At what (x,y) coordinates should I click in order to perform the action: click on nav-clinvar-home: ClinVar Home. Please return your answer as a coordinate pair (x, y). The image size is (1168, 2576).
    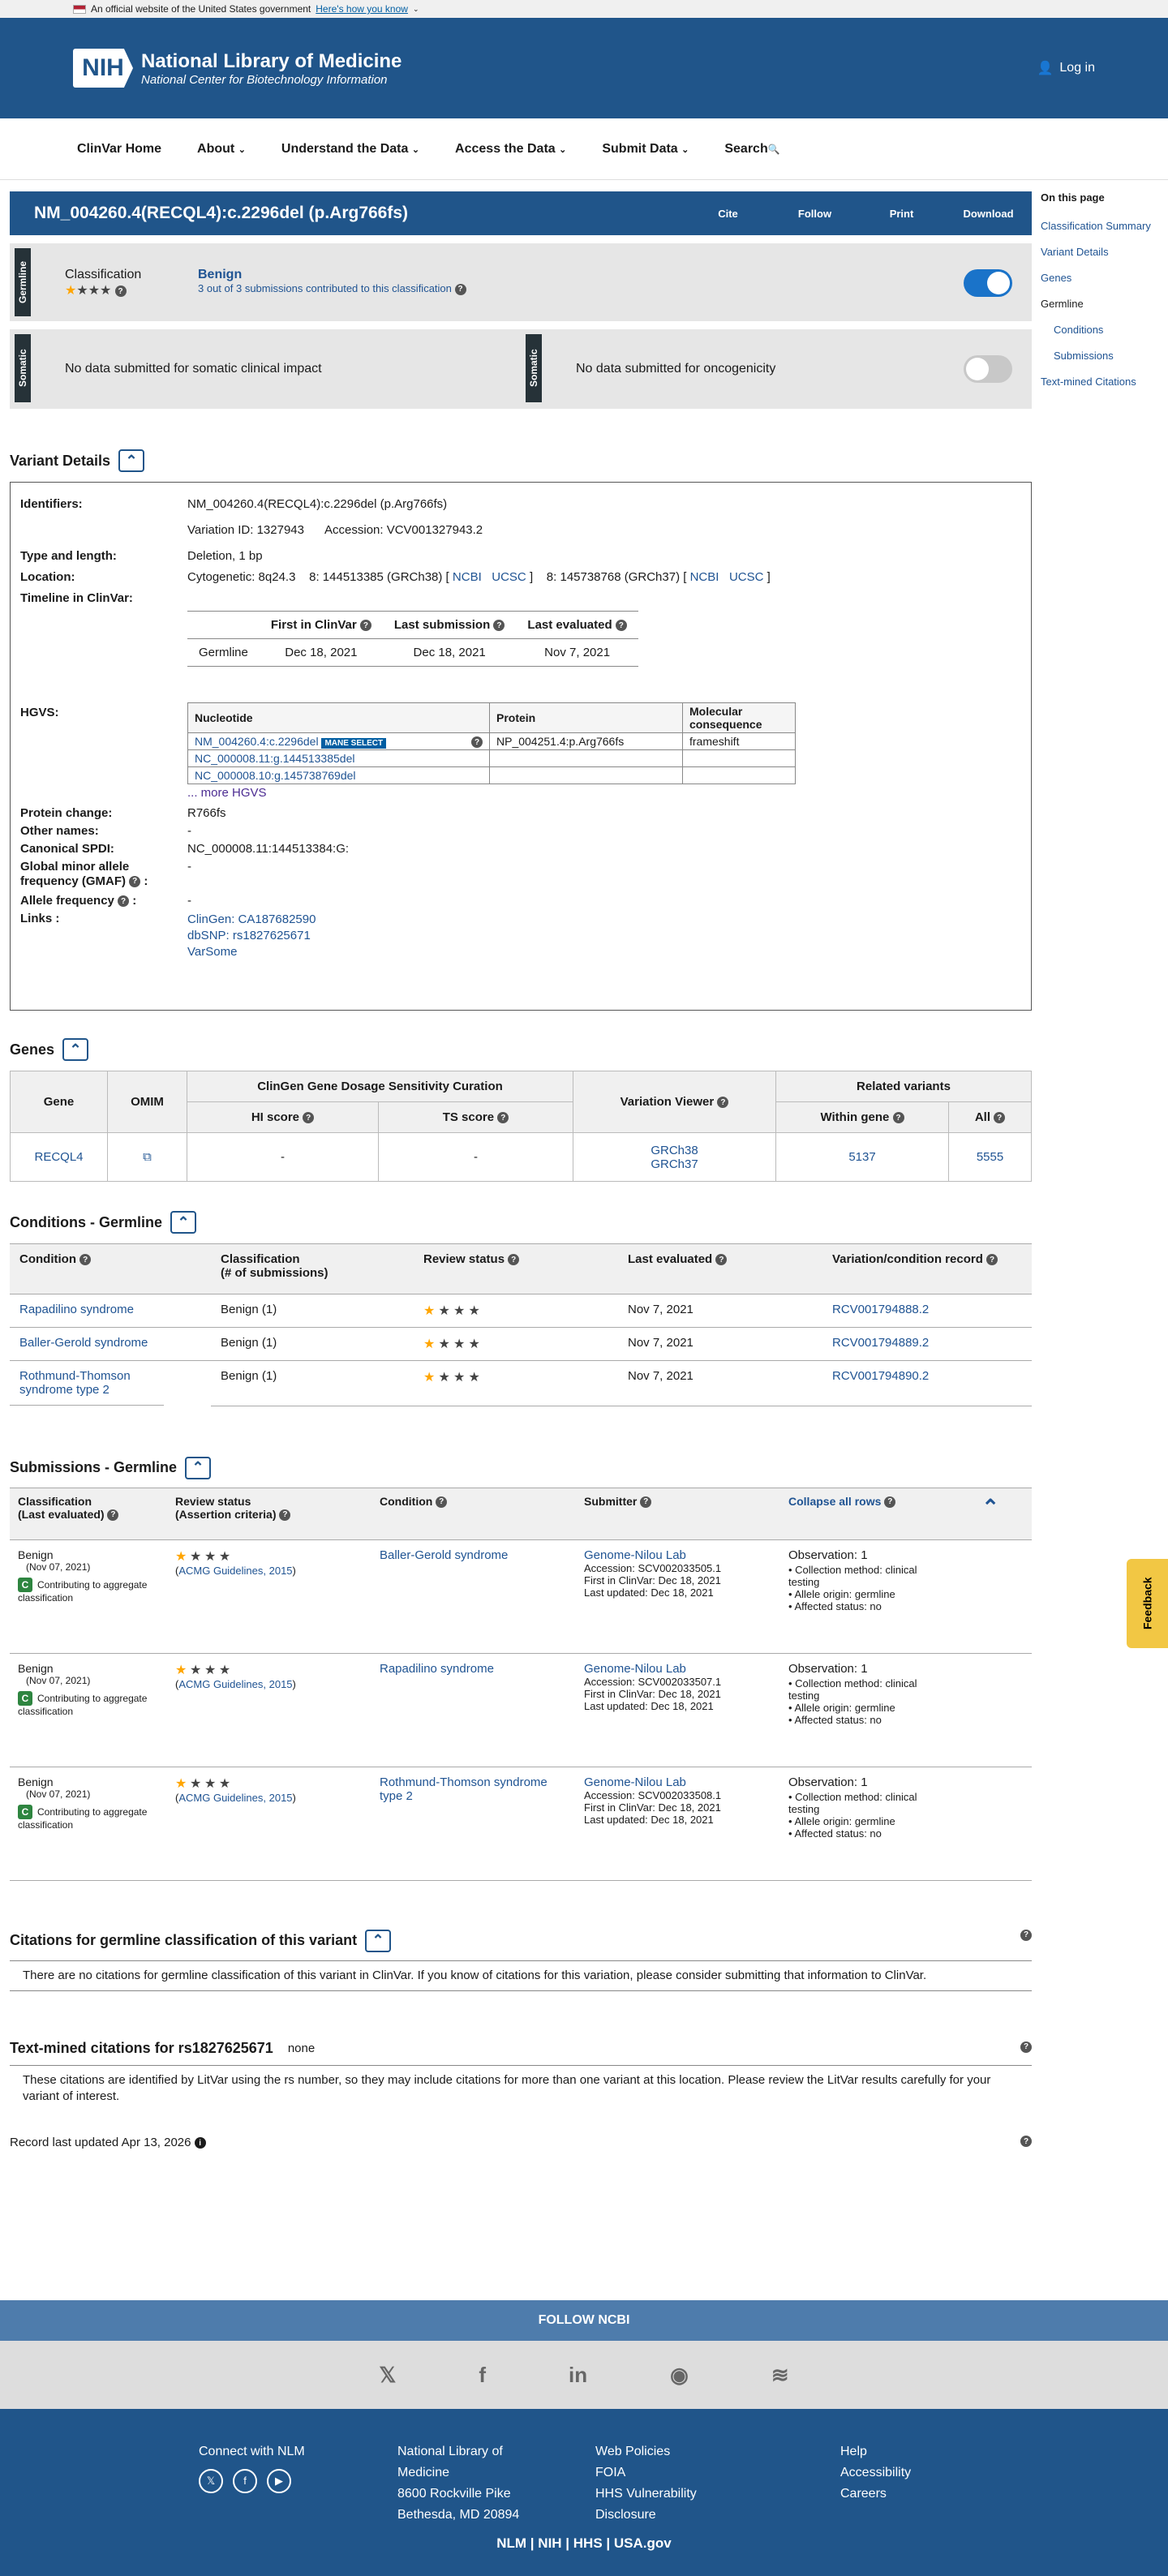
    Looking at the image, I should click on (119, 149).